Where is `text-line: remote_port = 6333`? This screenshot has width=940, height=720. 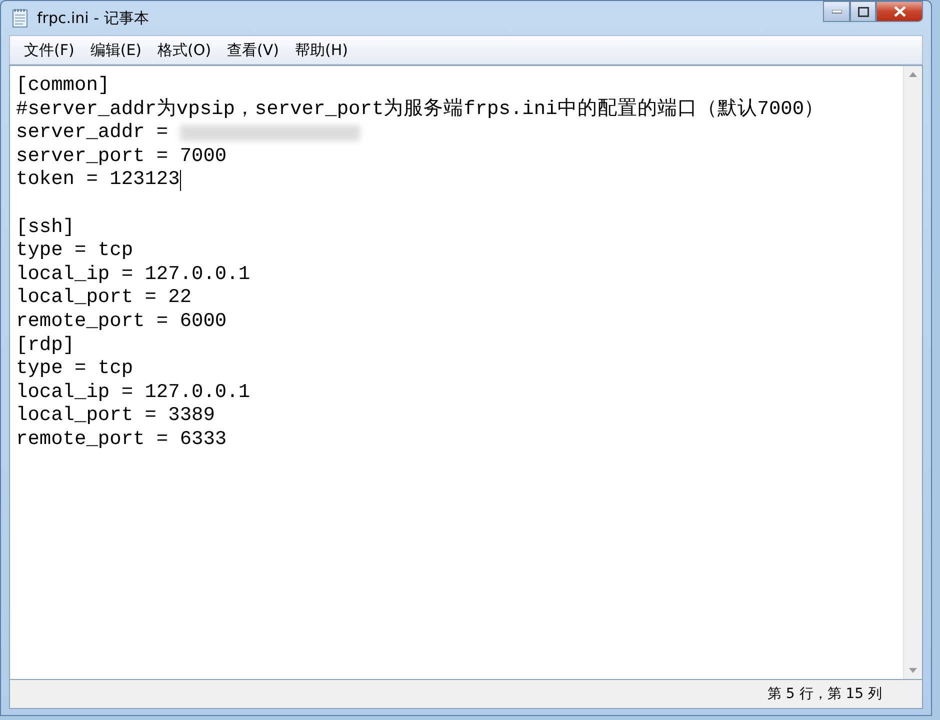
text-line: remote_port = 6333 is located at coordinates (121, 440).